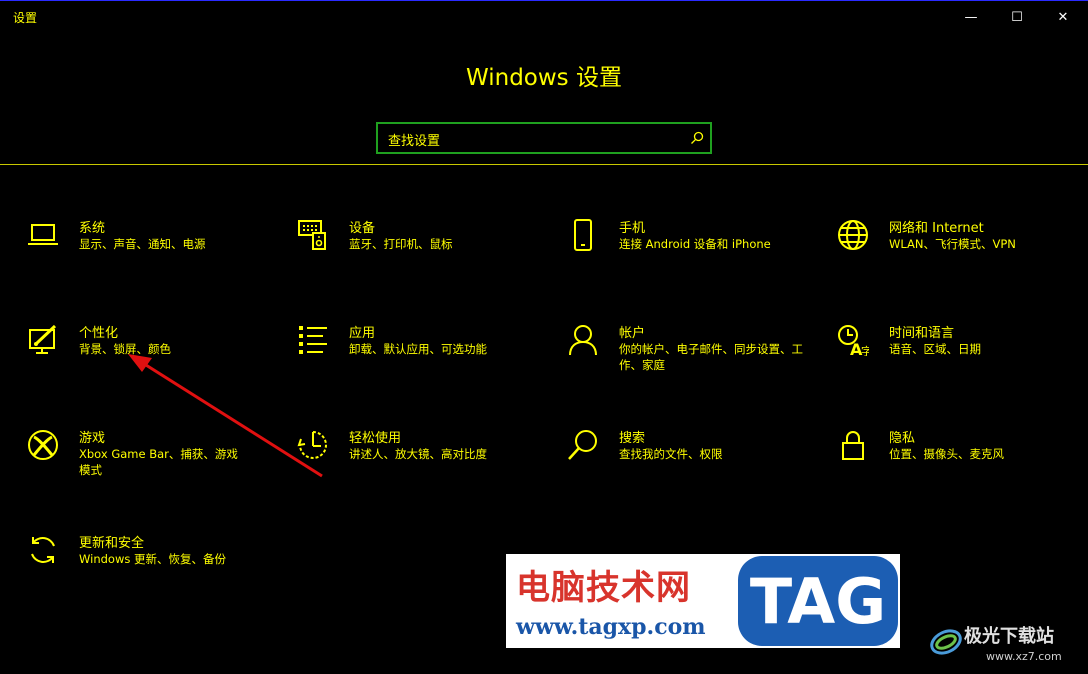 The height and width of the screenshot is (674, 1088). Describe the element at coordinates (1024, 656) in the screenshot. I see `site-badge-url: www.xz7.com` at that location.